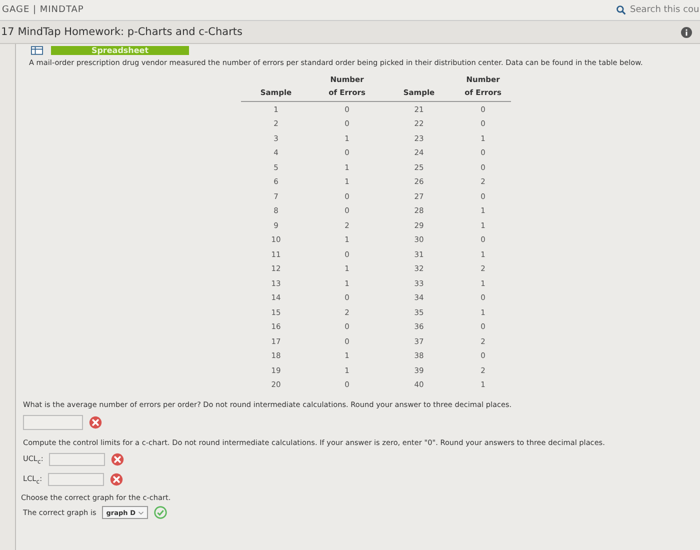 The height and width of the screenshot is (550, 700). I want to click on search-icon, so click(621, 10).